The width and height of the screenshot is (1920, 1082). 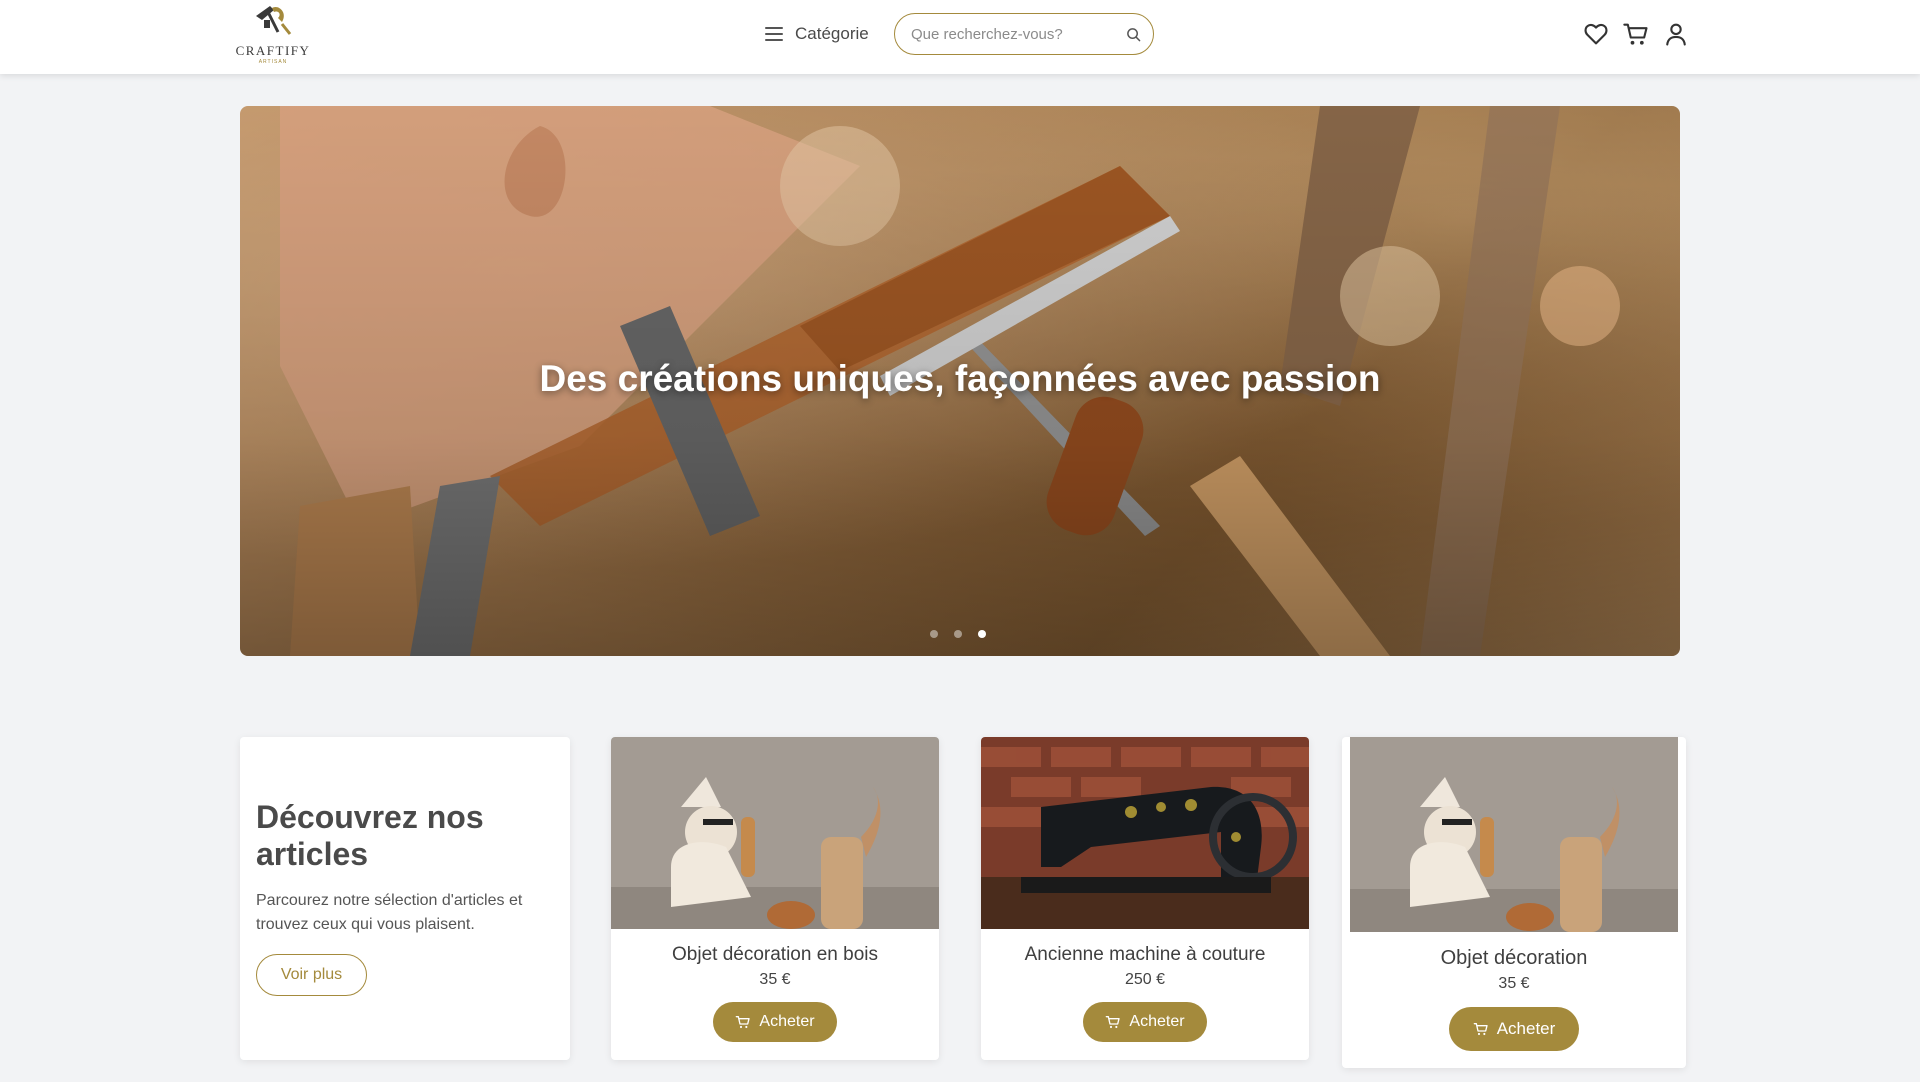 I want to click on menu-icon, so click(x=774, y=34).